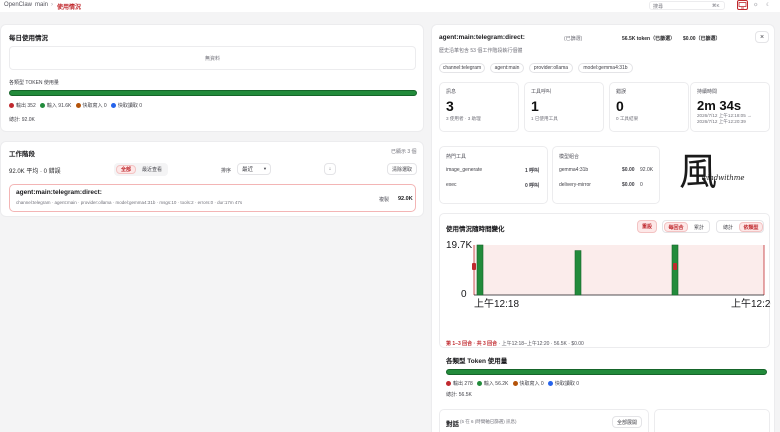 This screenshot has height=432, width=780. Describe the element at coordinates (751, 303) in the screenshot. I see `x-axis-end-label: 上午12:20` at that location.